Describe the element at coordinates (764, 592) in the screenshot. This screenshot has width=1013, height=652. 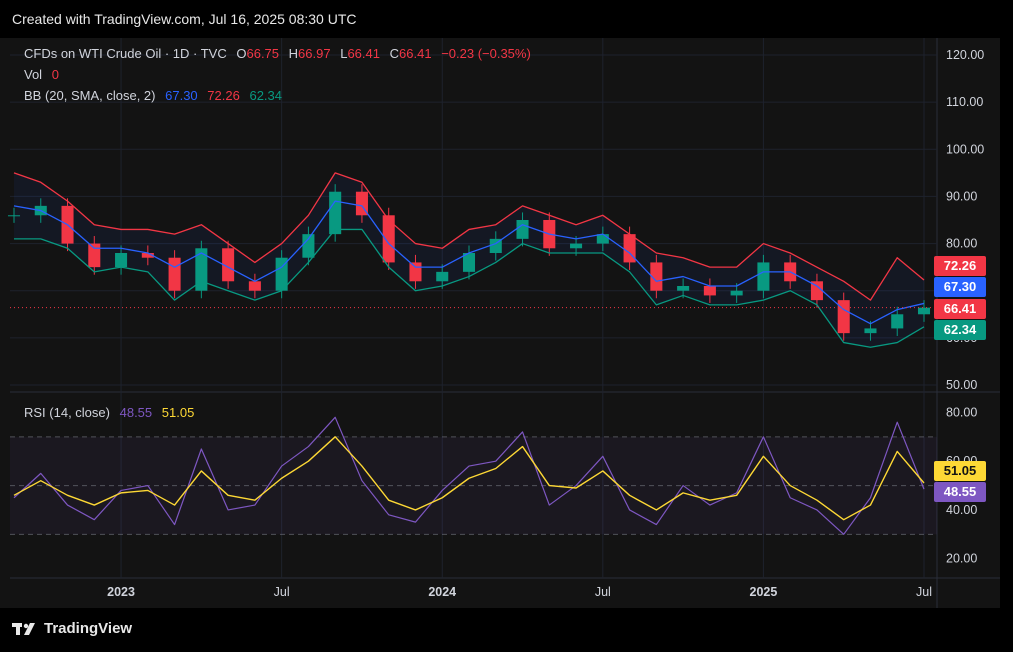
I see `time-tick-label: 2025` at that location.